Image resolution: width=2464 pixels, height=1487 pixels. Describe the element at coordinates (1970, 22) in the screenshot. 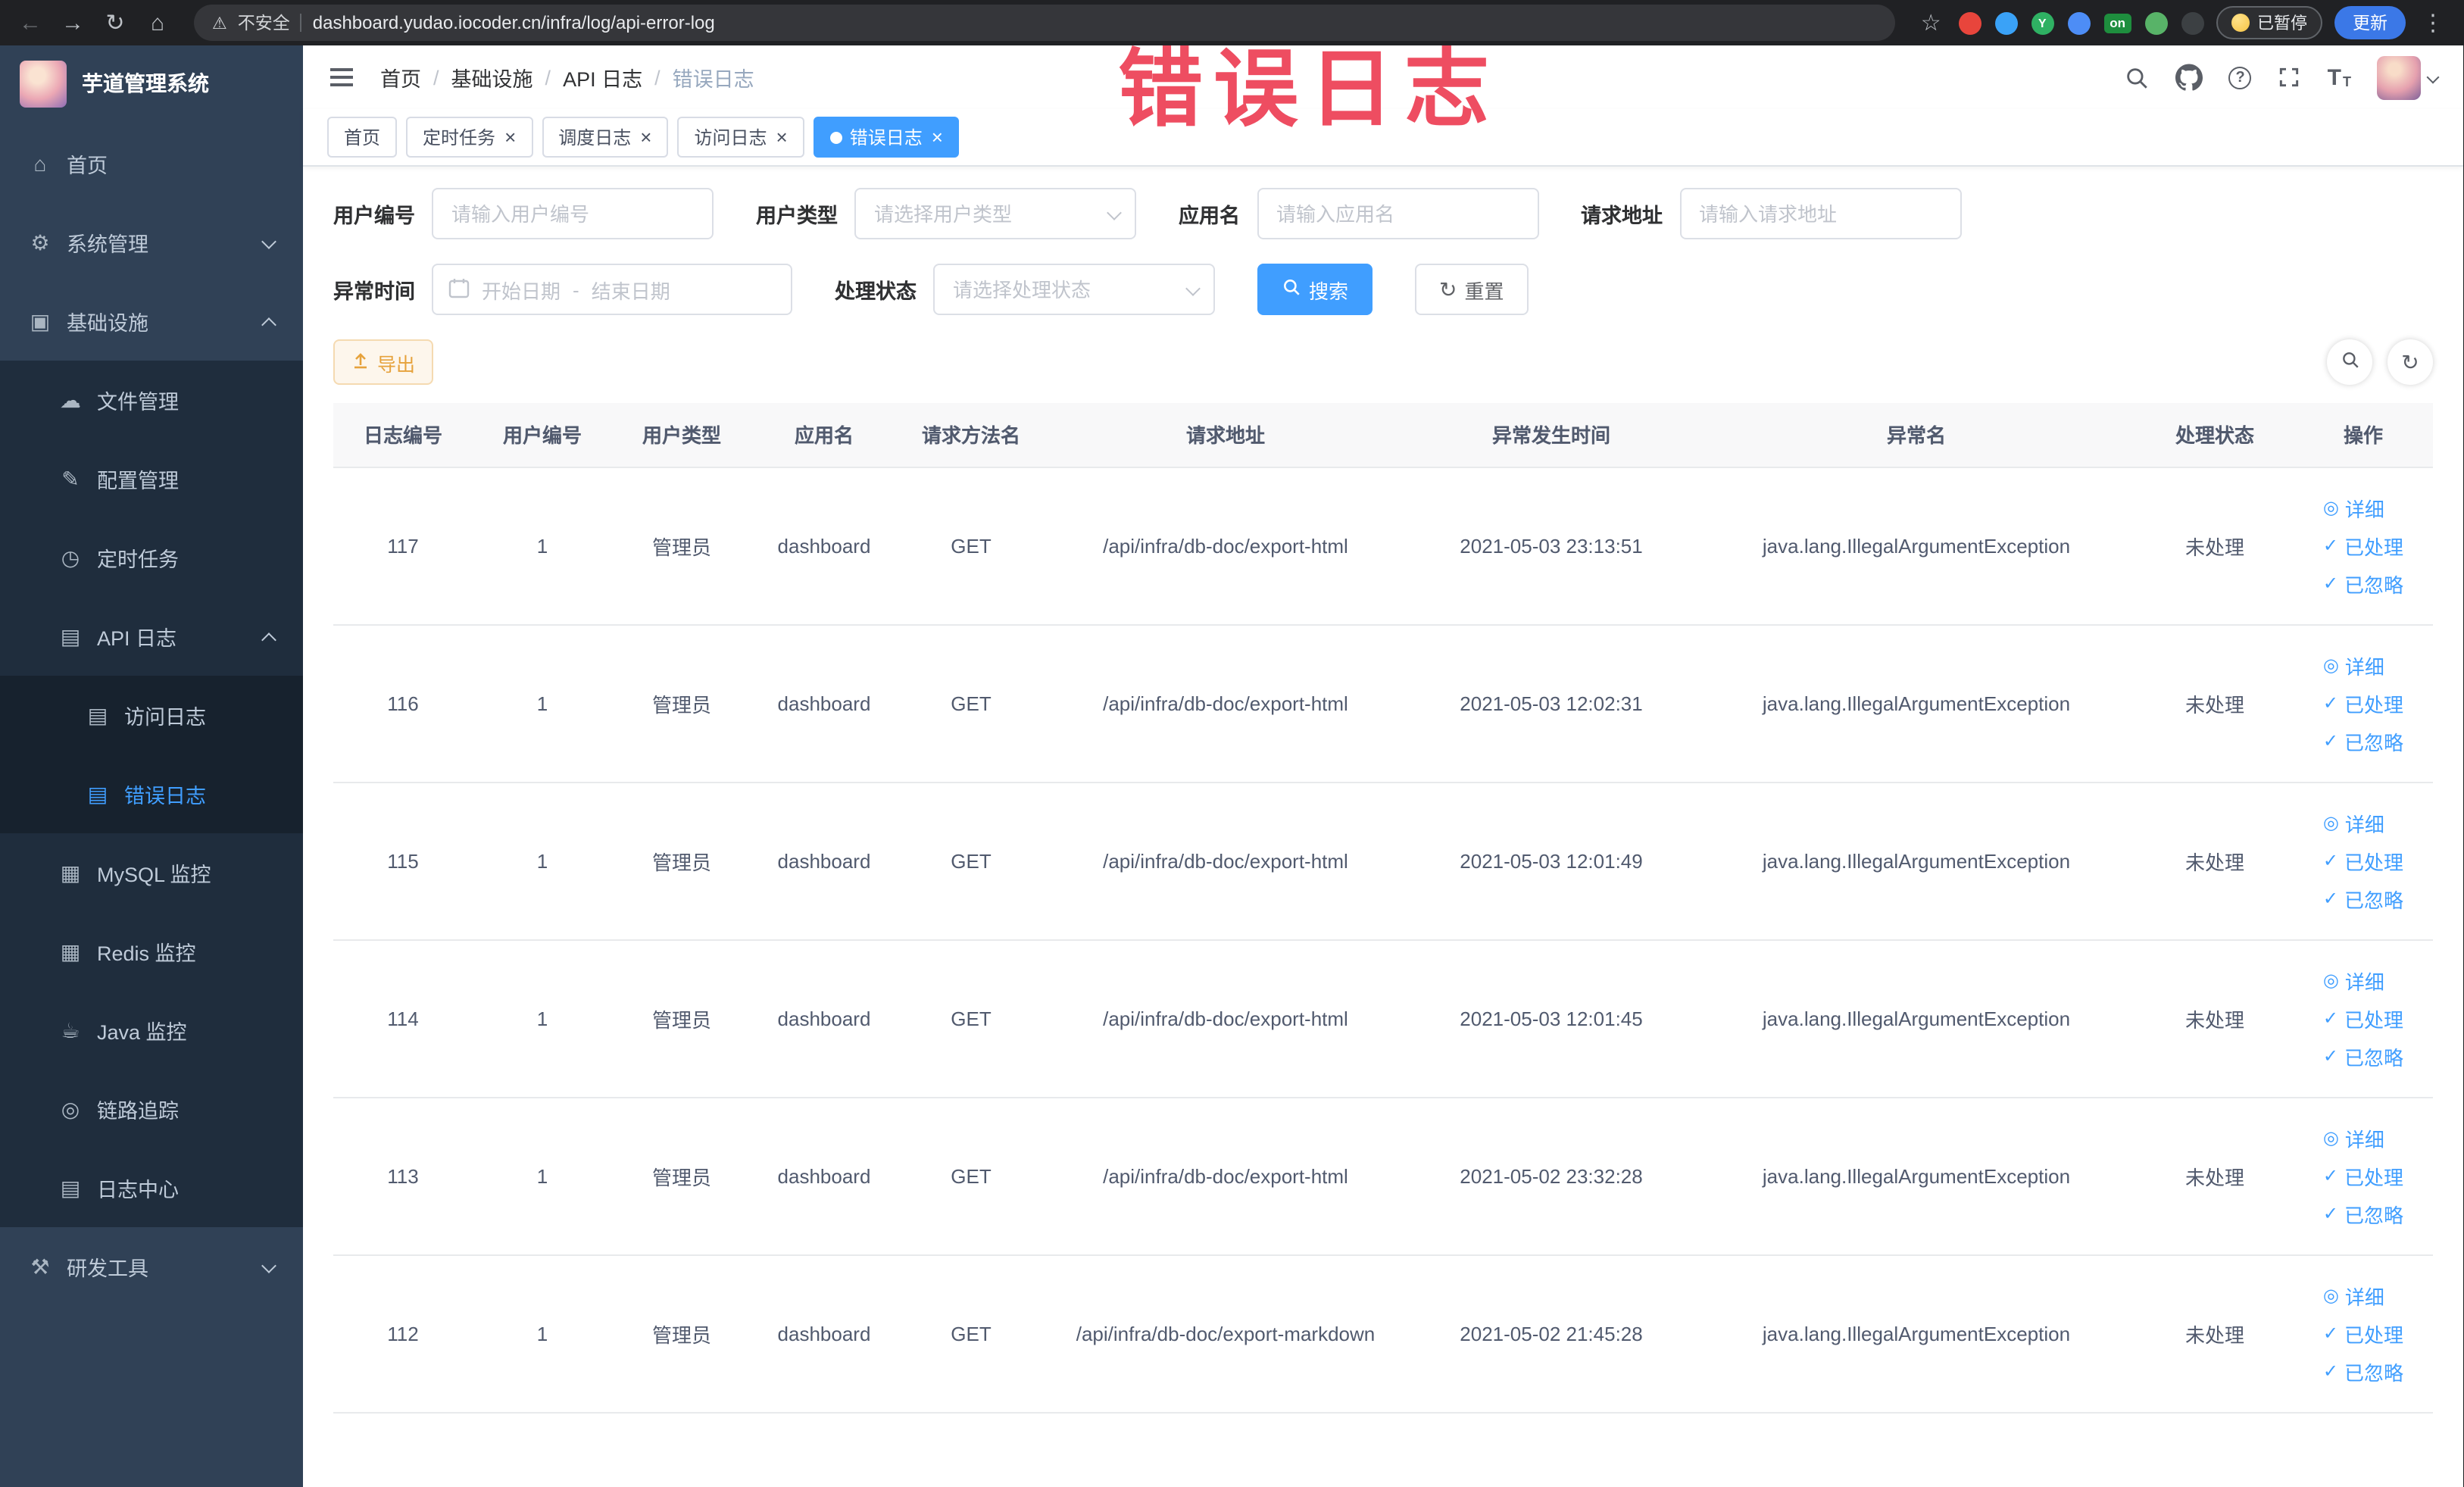

I see `extension-red-icon` at that location.